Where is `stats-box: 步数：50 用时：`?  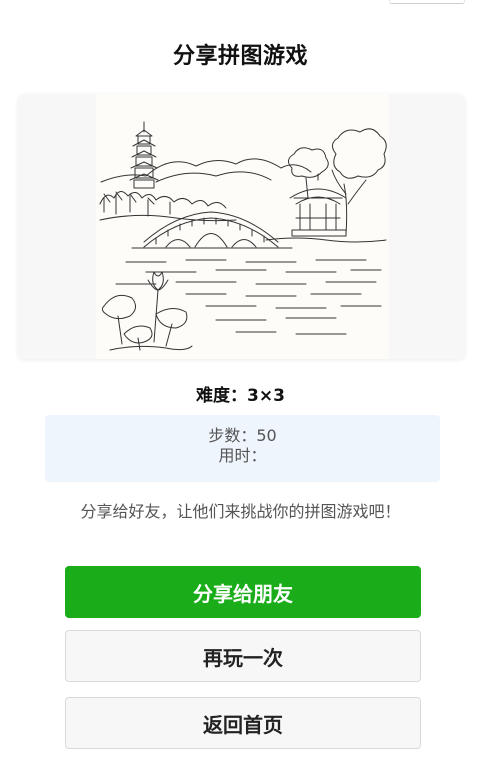
stats-box: 步数：50 用时： is located at coordinates (242, 448).